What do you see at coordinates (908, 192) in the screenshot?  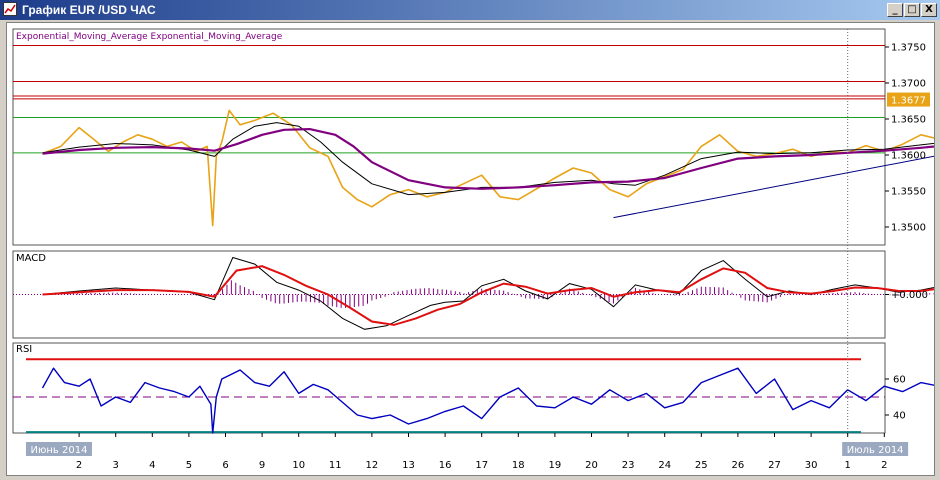 I see `price-ytick-label-5: 1.3550` at bounding box center [908, 192].